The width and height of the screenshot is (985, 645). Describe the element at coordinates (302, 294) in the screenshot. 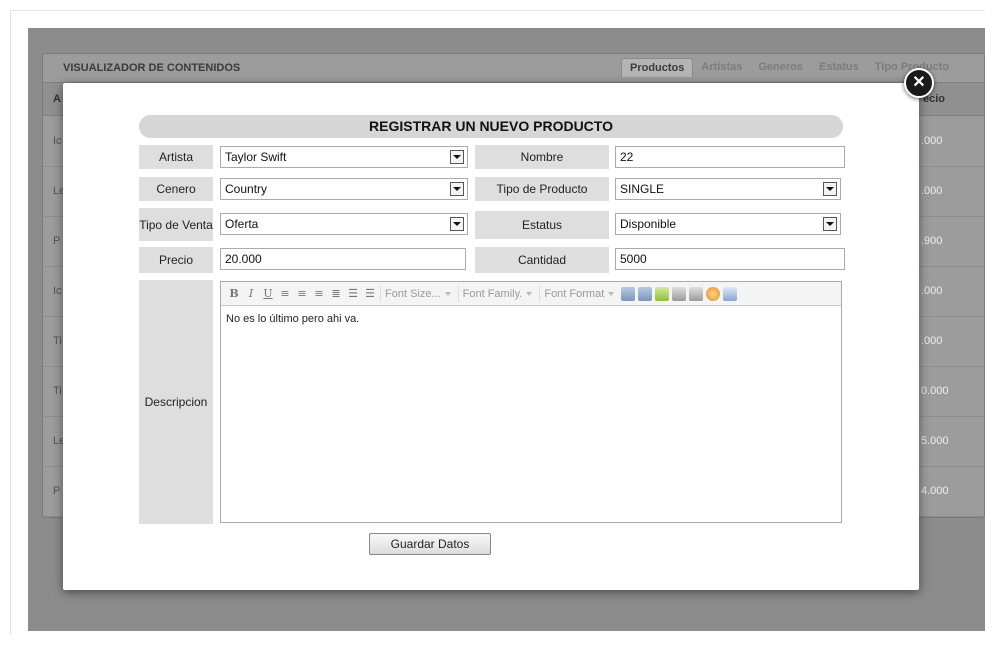

I see `align-center-icon: ≡` at that location.